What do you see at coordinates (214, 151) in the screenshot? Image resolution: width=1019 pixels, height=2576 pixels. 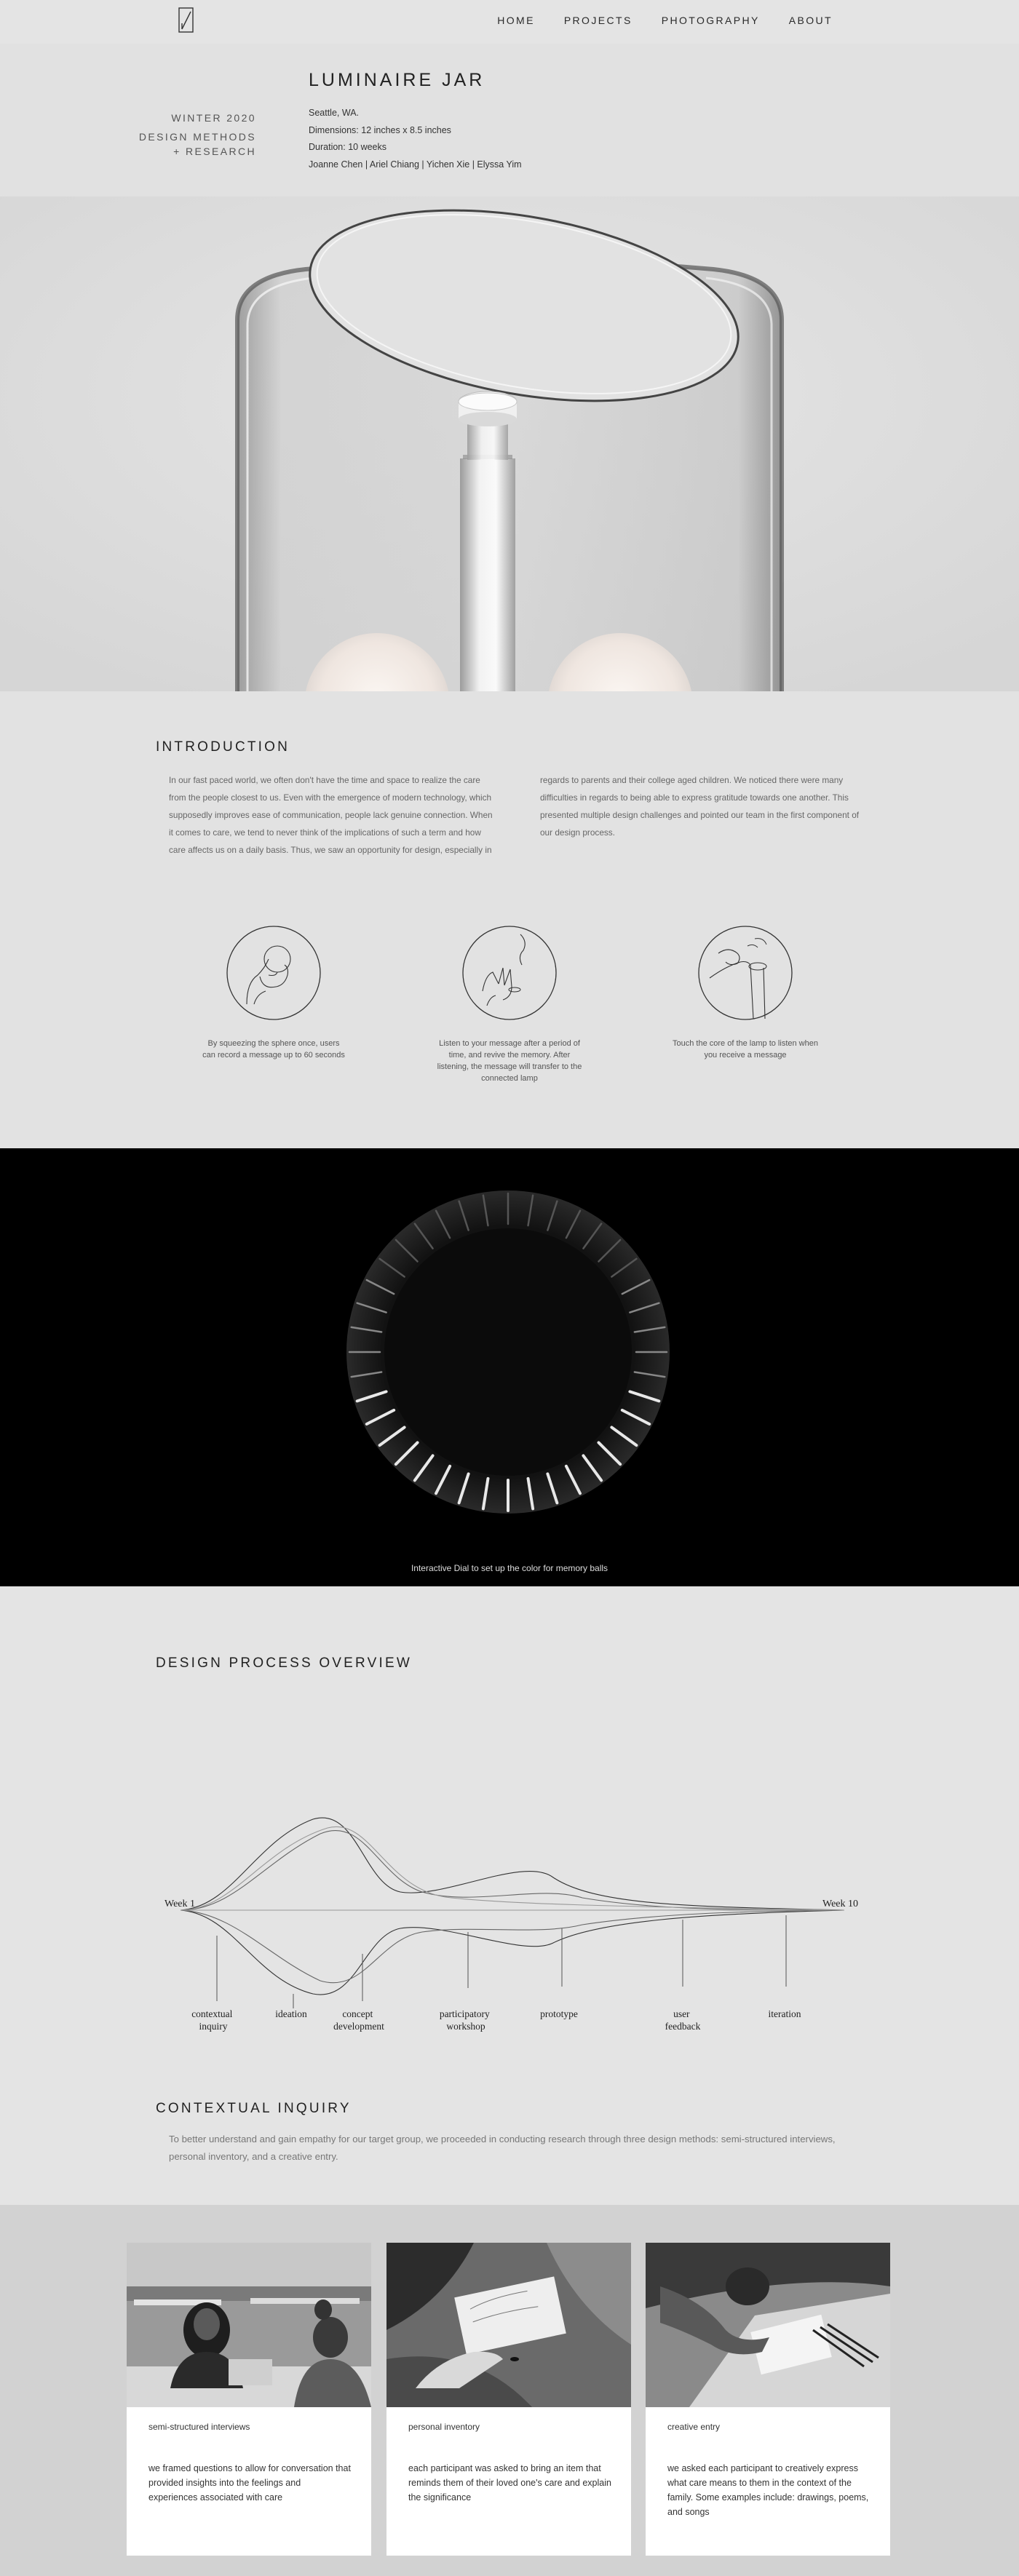 I see `course-label-2: + RESEARCH` at bounding box center [214, 151].